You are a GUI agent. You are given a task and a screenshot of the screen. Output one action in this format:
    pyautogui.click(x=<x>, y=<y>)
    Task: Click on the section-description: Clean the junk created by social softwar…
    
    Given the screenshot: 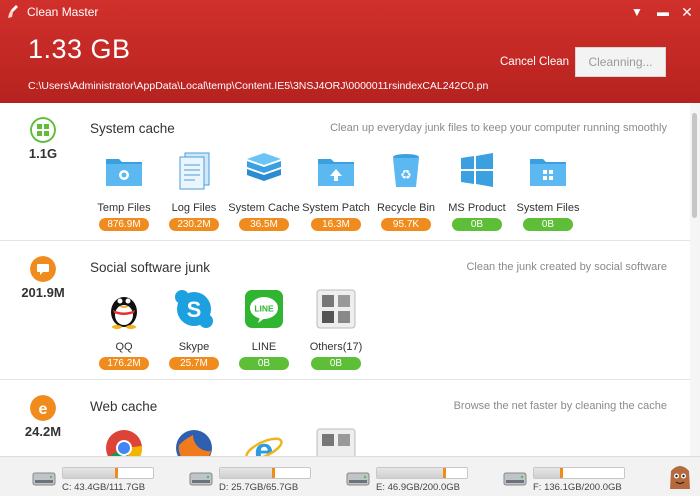 What is the action you would take?
    pyautogui.click(x=566, y=267)
    